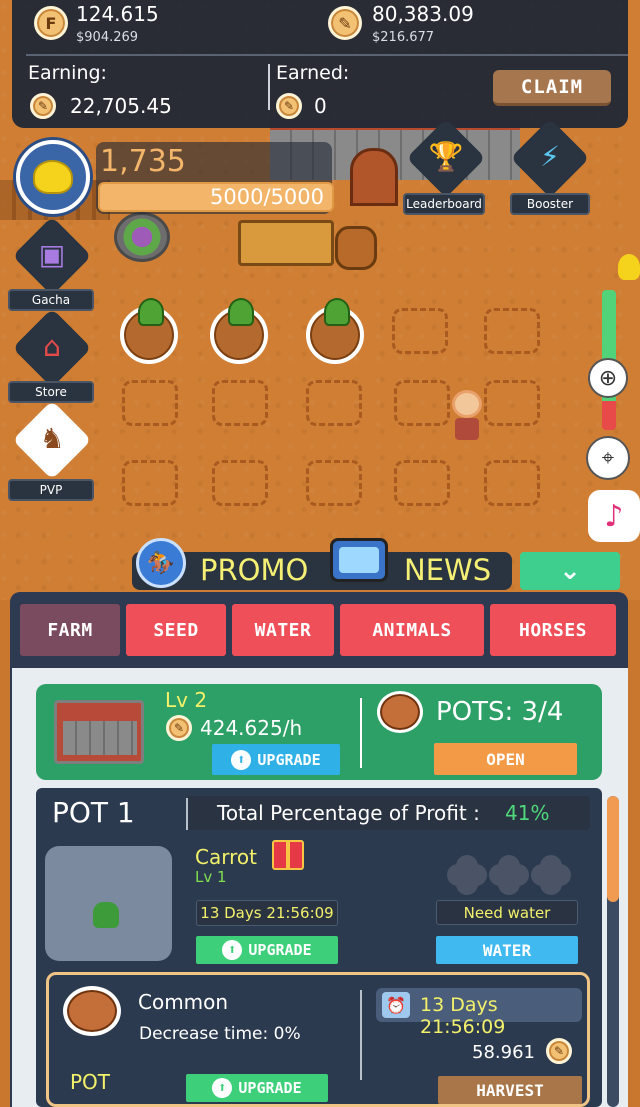  Describe the element at coordinates (500, 712) in the screenshot. I see `pots-count: POTS: 3/4` at that location.